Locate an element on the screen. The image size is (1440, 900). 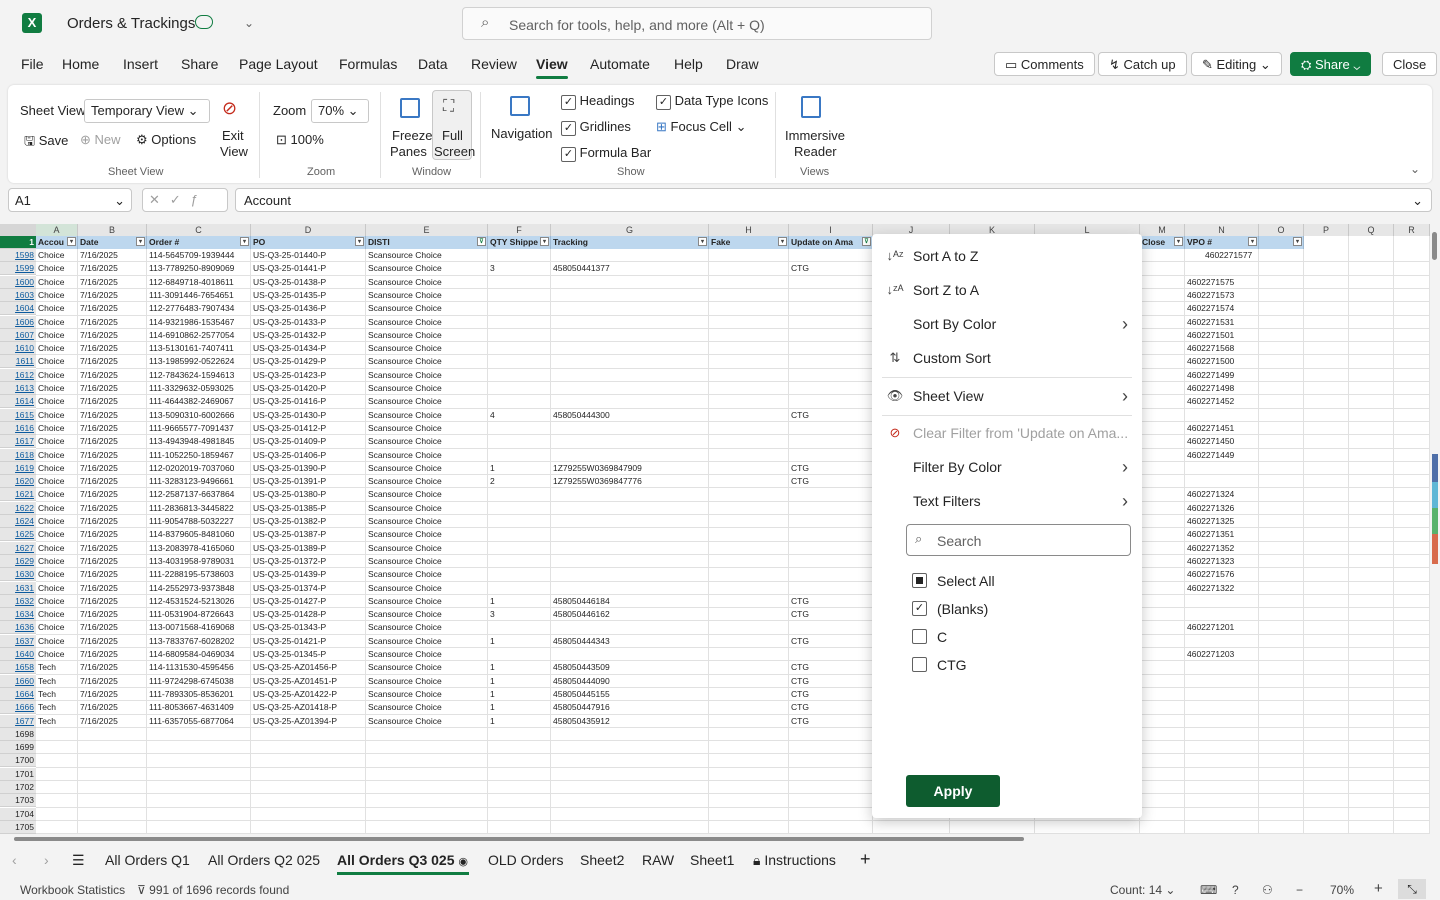
document-title: Orders & Trackings is located at coordinates (131, 23).